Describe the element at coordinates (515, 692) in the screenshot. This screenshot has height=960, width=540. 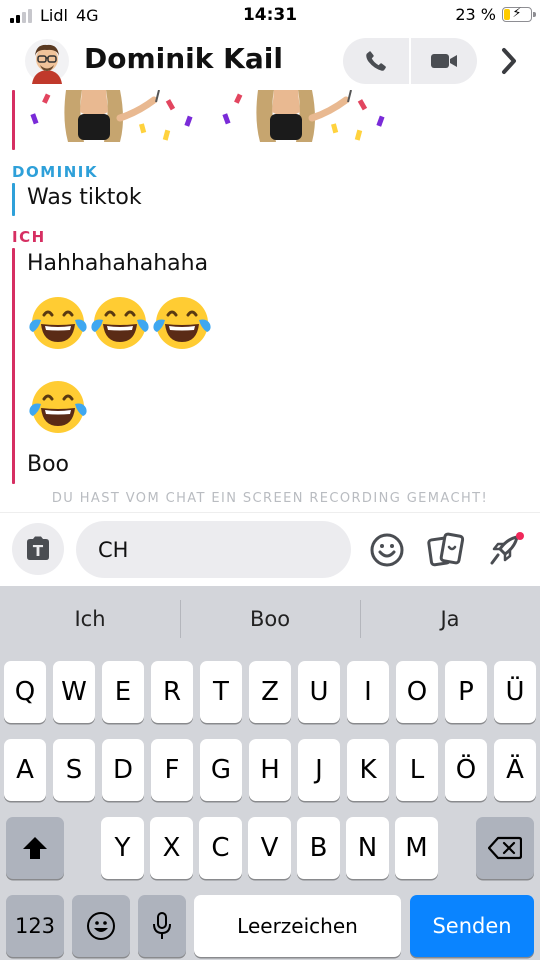
I see `key-ü: Ü` at that location.